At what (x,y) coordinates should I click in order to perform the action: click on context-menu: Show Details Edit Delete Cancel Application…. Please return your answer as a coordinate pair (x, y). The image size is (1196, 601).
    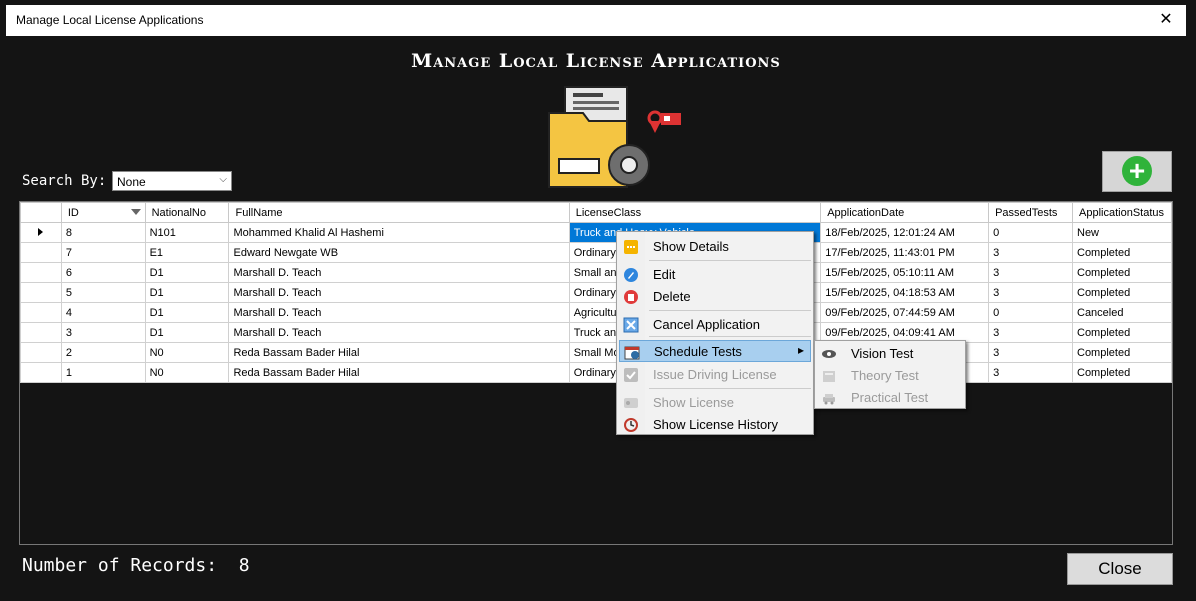
    Looking at the image, I should click on (715, 333).